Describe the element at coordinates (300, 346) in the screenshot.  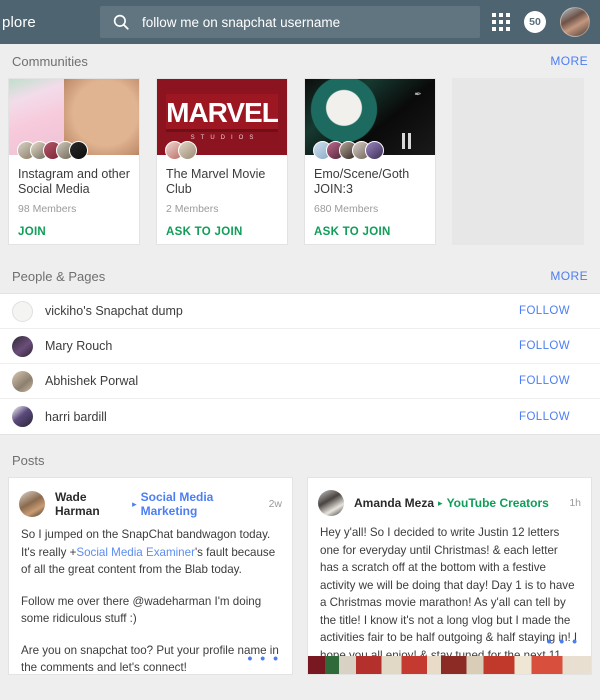
I see `list-item: Mary Rouch FOLLOW` at that location.